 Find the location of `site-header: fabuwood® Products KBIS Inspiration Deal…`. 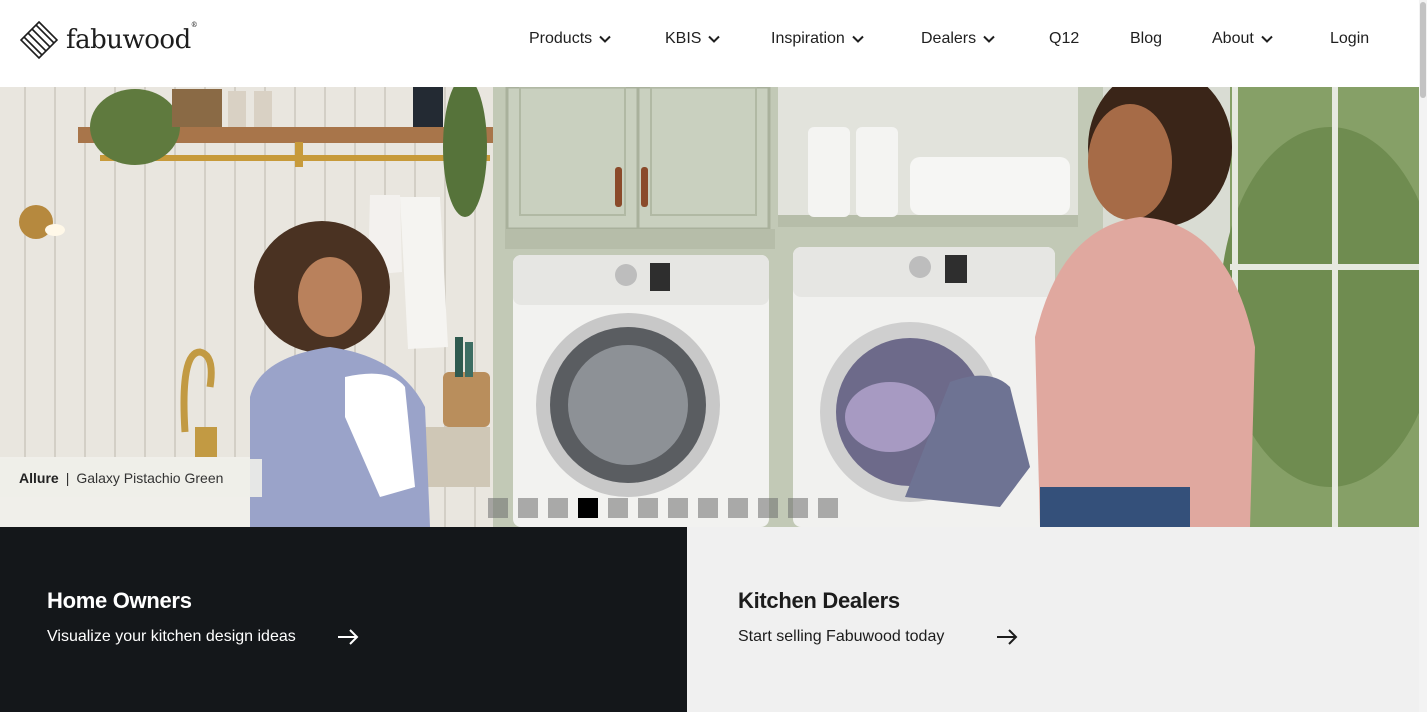

site-header: fabuwood® Products KBIS Inspiration Deal… is located at coordinates (713, 43).